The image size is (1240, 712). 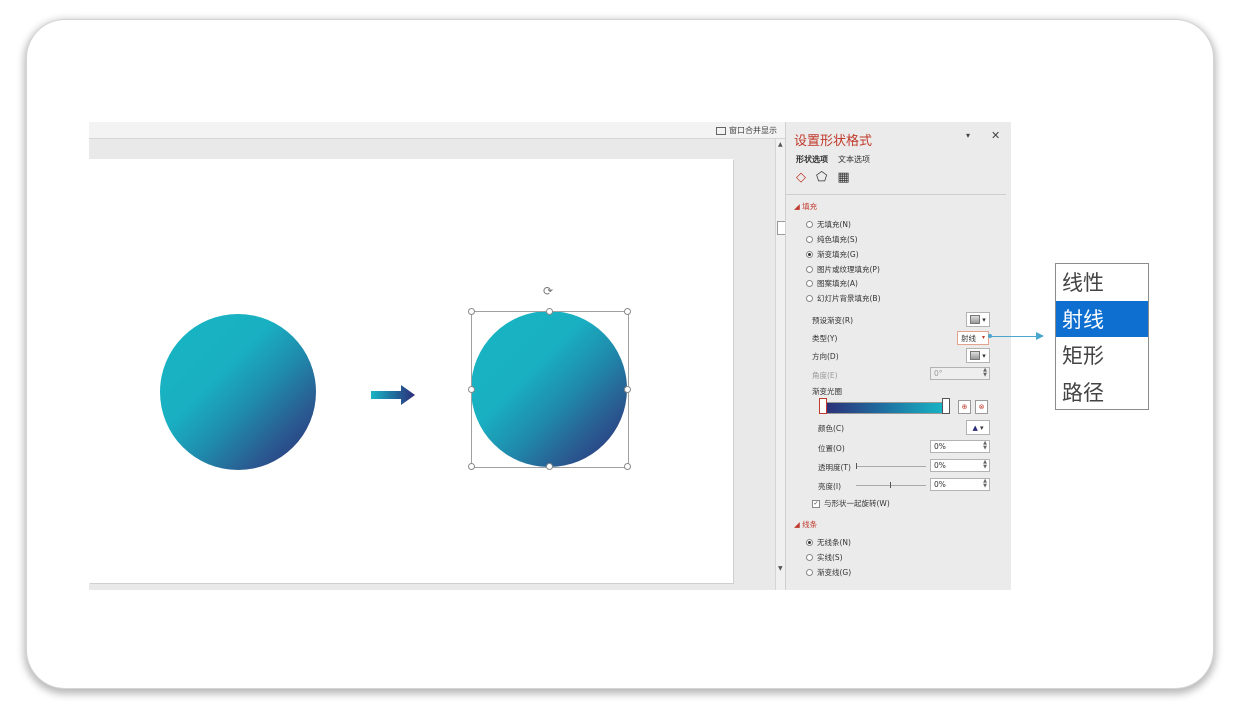 I want to click on radio-gradient-fill: 渐变填充(G), so click(x=832, y=254).